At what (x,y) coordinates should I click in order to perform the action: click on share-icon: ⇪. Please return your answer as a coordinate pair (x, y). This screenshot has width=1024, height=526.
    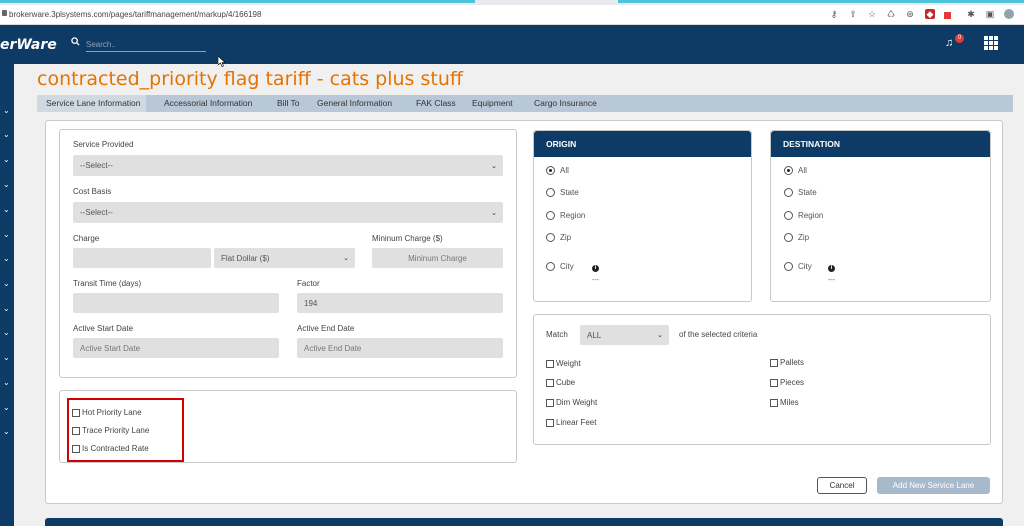
    Looking at the image, I should click on (853, 14).